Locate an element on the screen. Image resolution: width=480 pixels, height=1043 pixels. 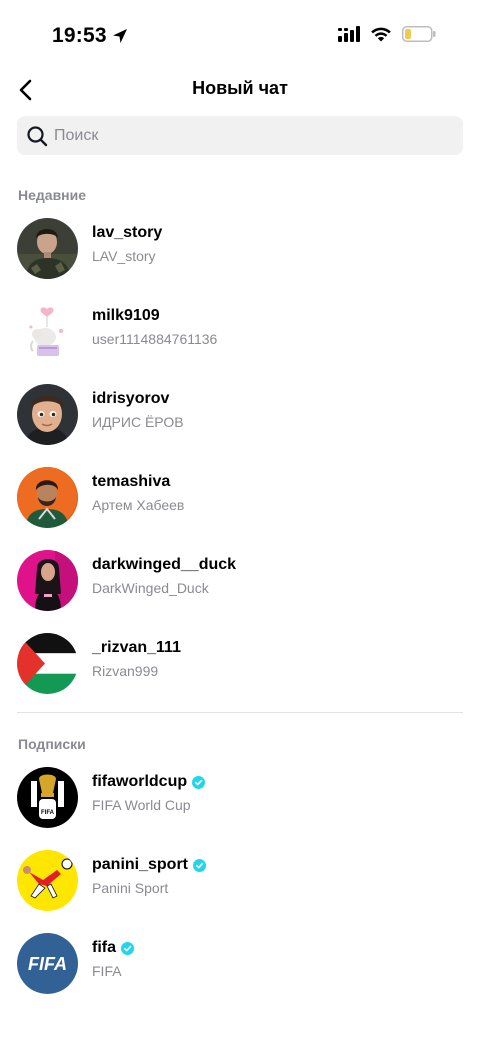
contact-row: FIFA fifa FIFA is located at coordinates (240, 963).